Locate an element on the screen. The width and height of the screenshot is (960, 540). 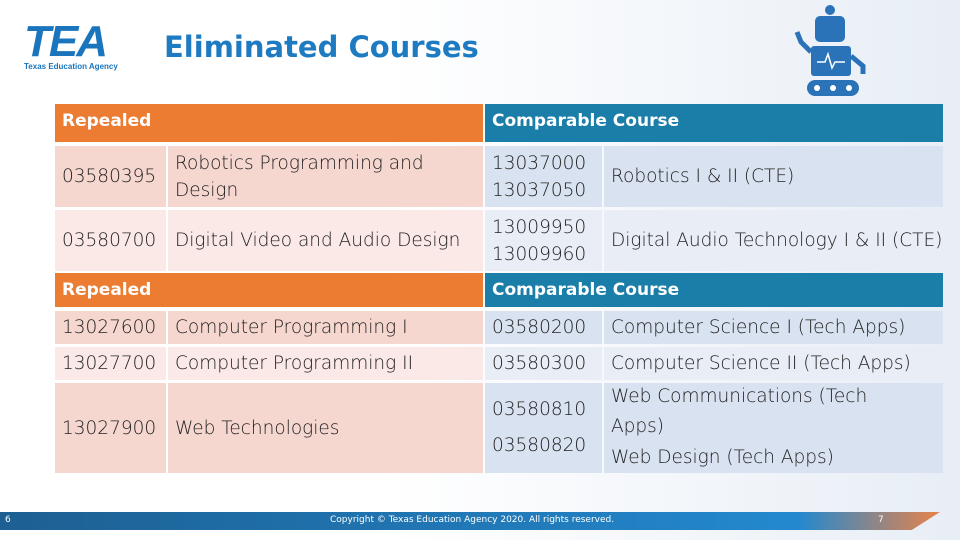
comparable-header: Comparable Course is located at coordinates (714, 123).